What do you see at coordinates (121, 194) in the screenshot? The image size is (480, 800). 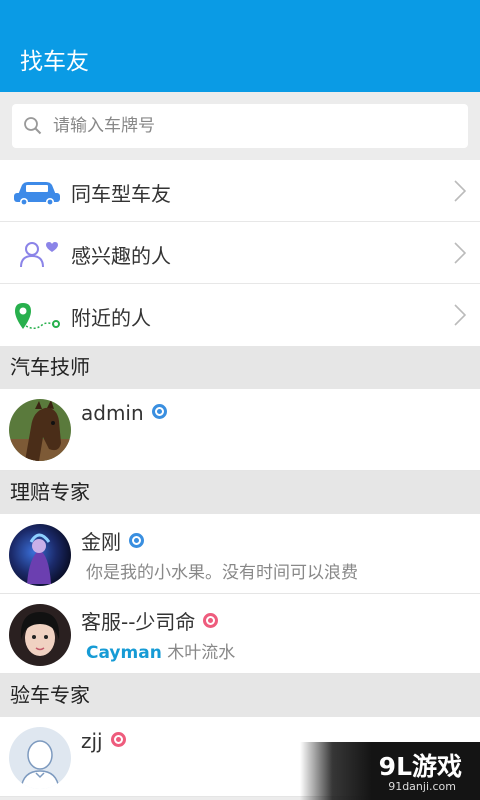 I see `menu-item-label: 同车型车友` at bounding box center [121, 194].